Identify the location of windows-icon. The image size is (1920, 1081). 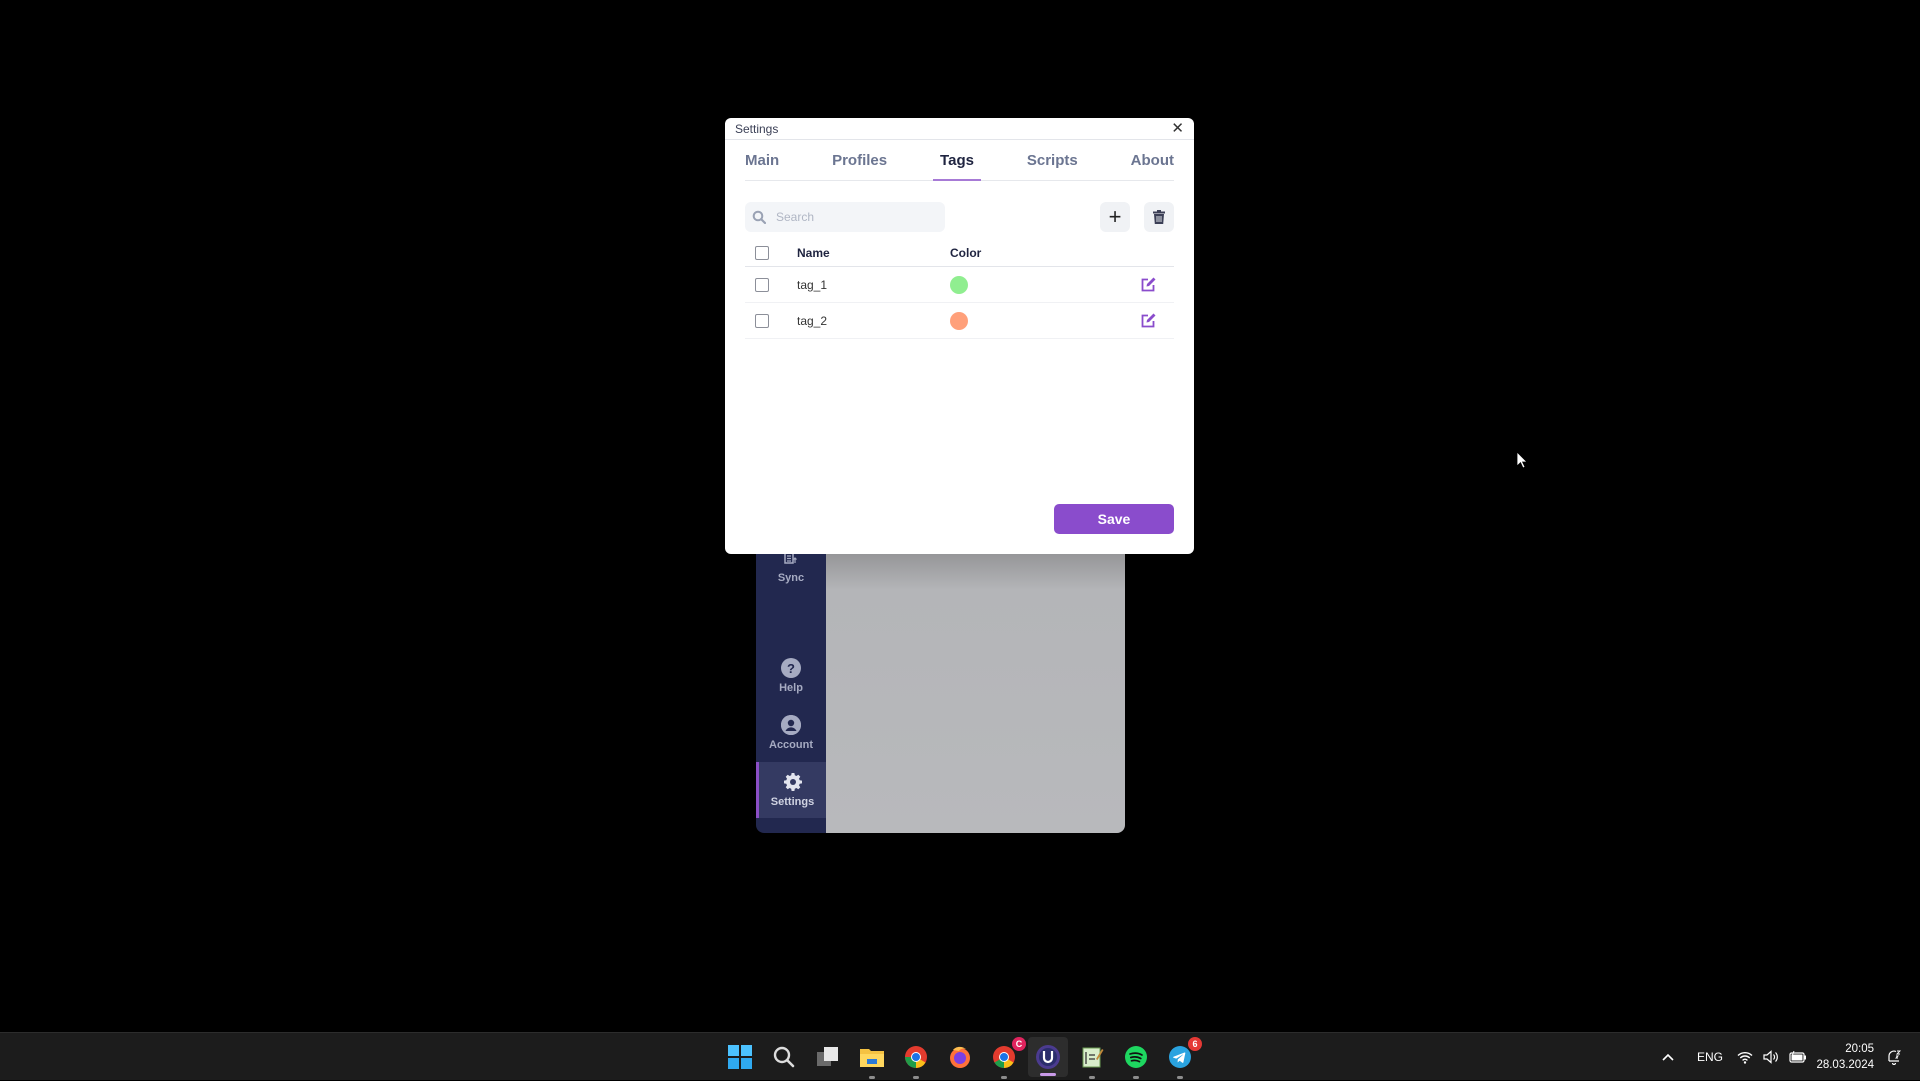
(740, 1057).